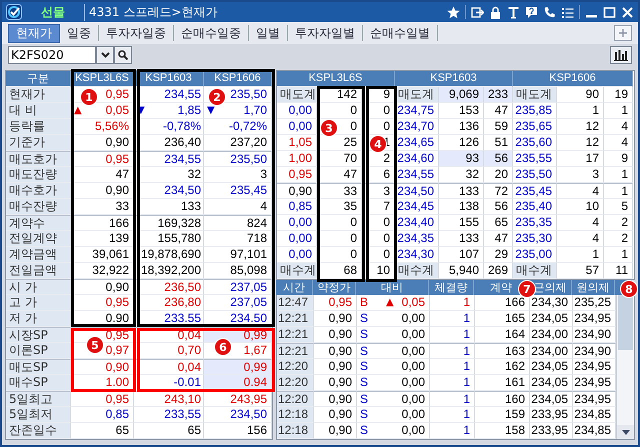  Describe the element at coordinates (417, 191) in the screenshot. I see `table-cell: 234,50` at that location.